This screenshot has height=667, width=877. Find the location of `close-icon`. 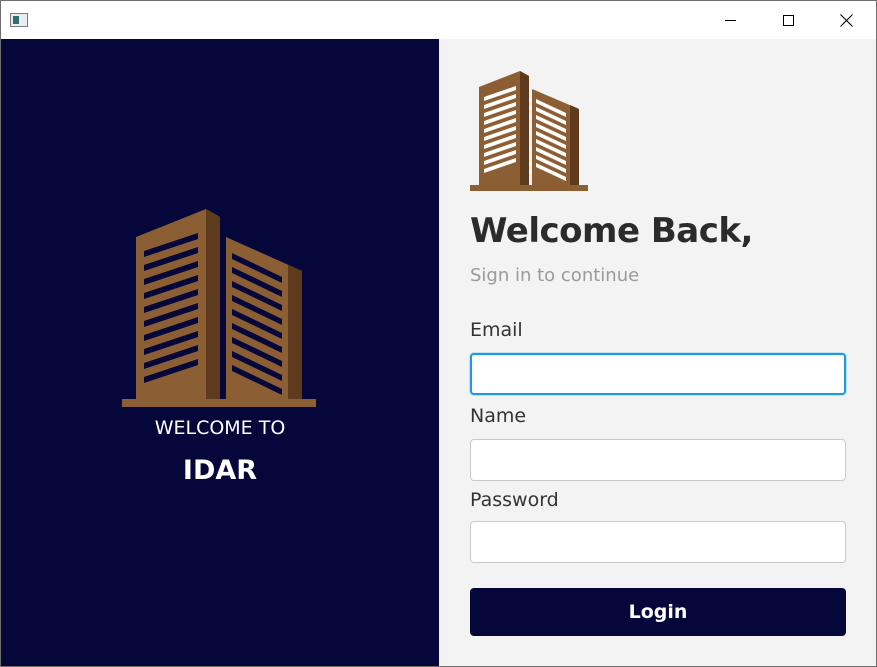

close-icon is located at coordinates (846, 20).